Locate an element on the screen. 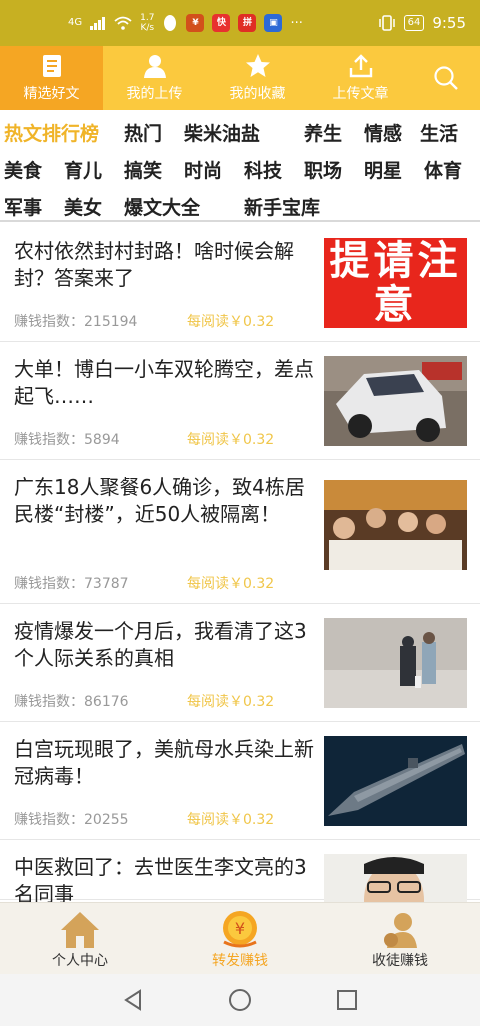 This screenshot has height=1026, width=480. person-icon is located at coordinates (154, 66).